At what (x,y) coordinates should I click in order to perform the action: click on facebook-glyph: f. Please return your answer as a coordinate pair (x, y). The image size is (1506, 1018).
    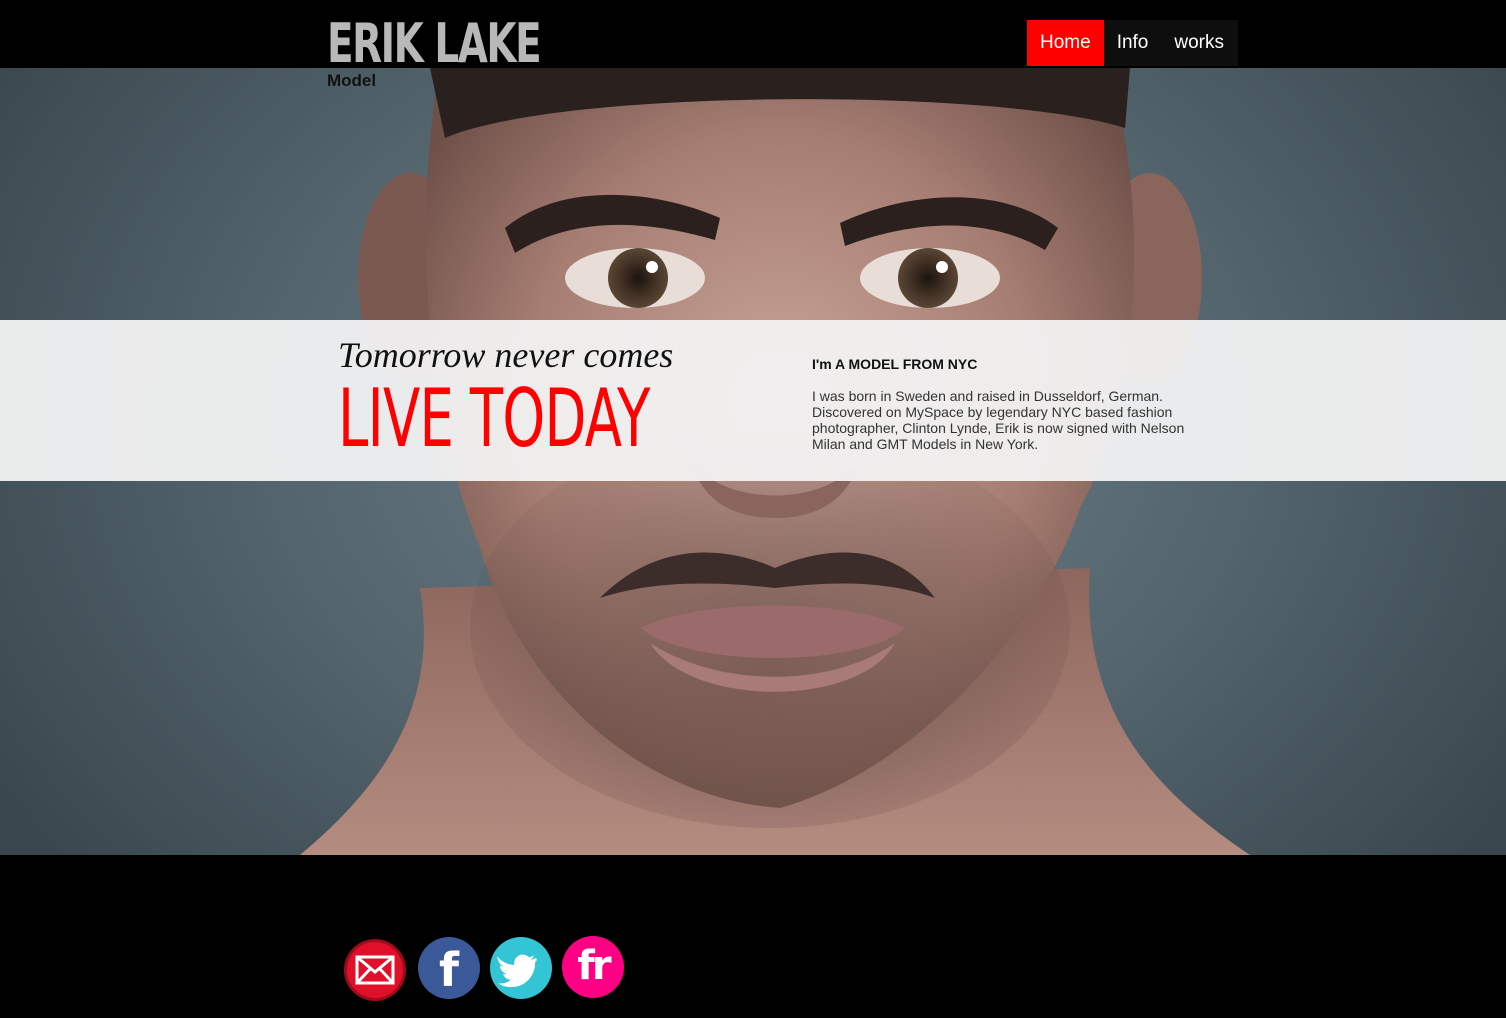
    Looking at the image, I should click on (448, 970).